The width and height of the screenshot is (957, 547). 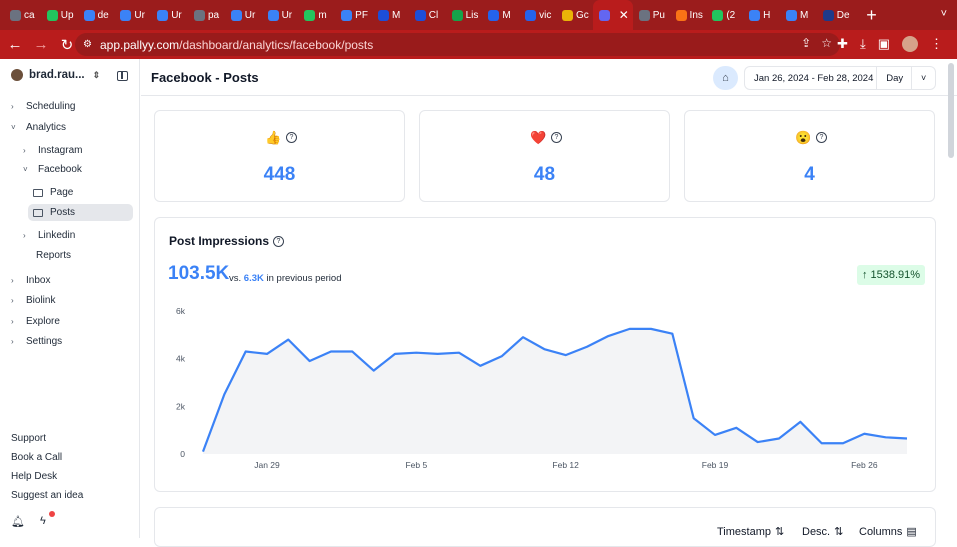 What do you see at coordinates (884, 44) in the screenshot?
I see `side-panel-icon: ▣` at bounding box center [884, 44].